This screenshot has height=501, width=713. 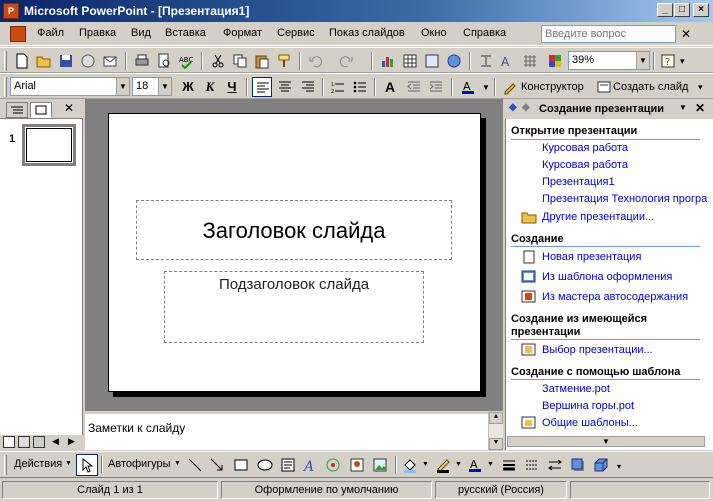 I want to click on undo-icon, so click(x=320, y=61).